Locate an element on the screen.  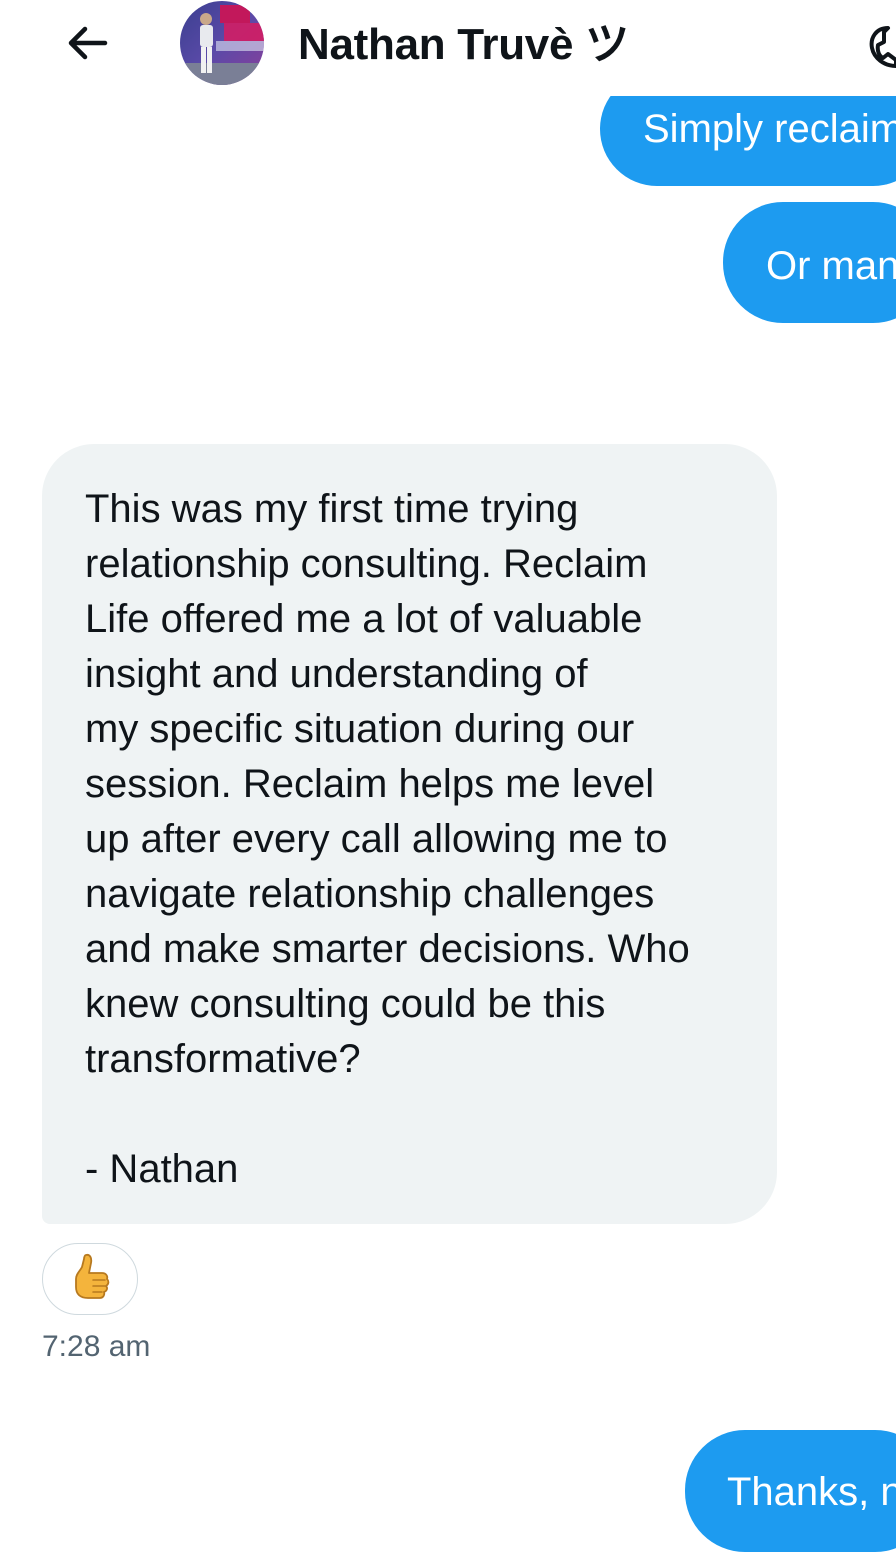
outgoing-message: Or man is located at coordinates (809, 262).